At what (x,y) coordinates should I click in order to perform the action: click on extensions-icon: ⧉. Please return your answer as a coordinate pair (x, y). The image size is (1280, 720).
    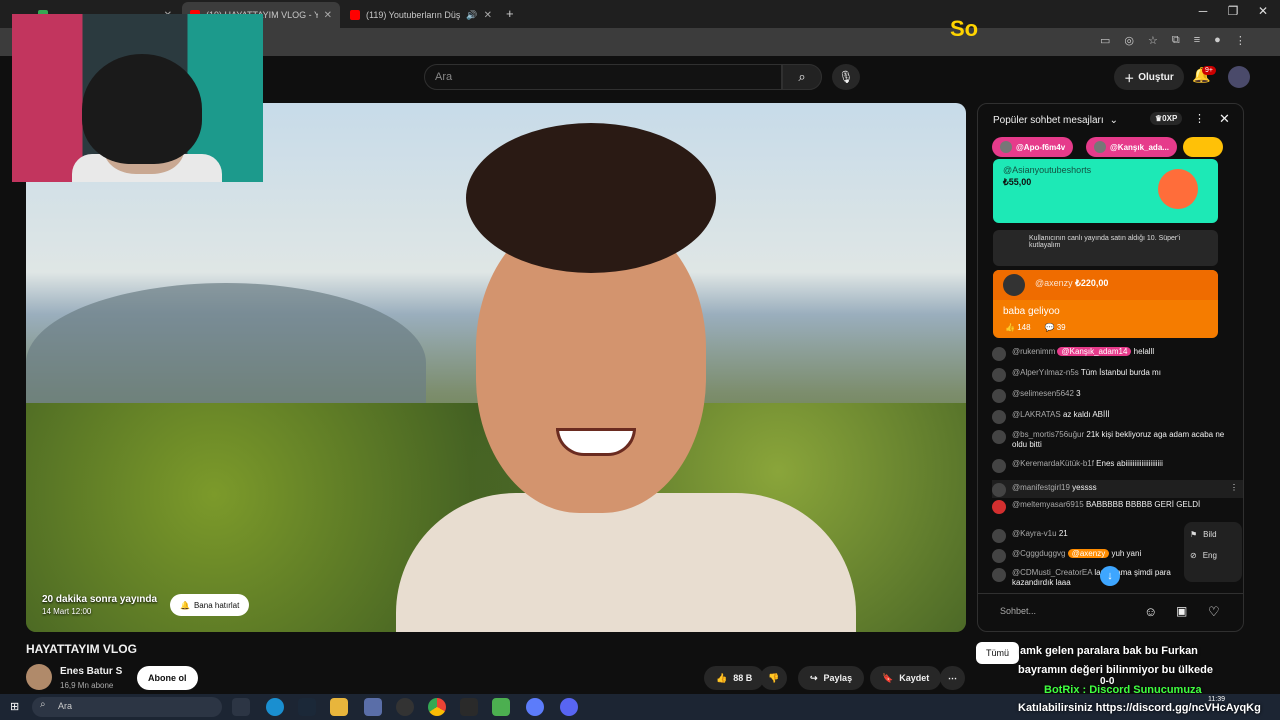
    Looking at the image, I should click on (1176, 40).